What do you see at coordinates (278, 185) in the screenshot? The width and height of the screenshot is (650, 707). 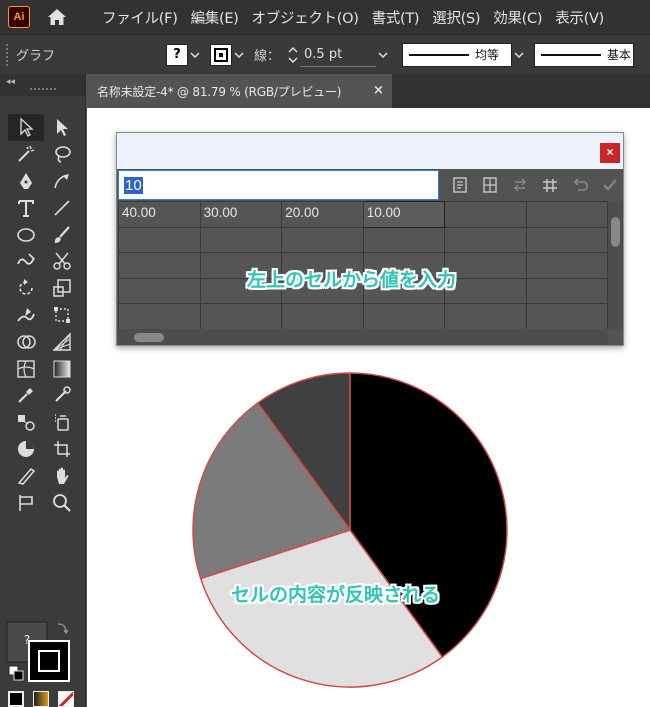 I see `graph-data-cell-input: 10` at bounding box center [278, 185].